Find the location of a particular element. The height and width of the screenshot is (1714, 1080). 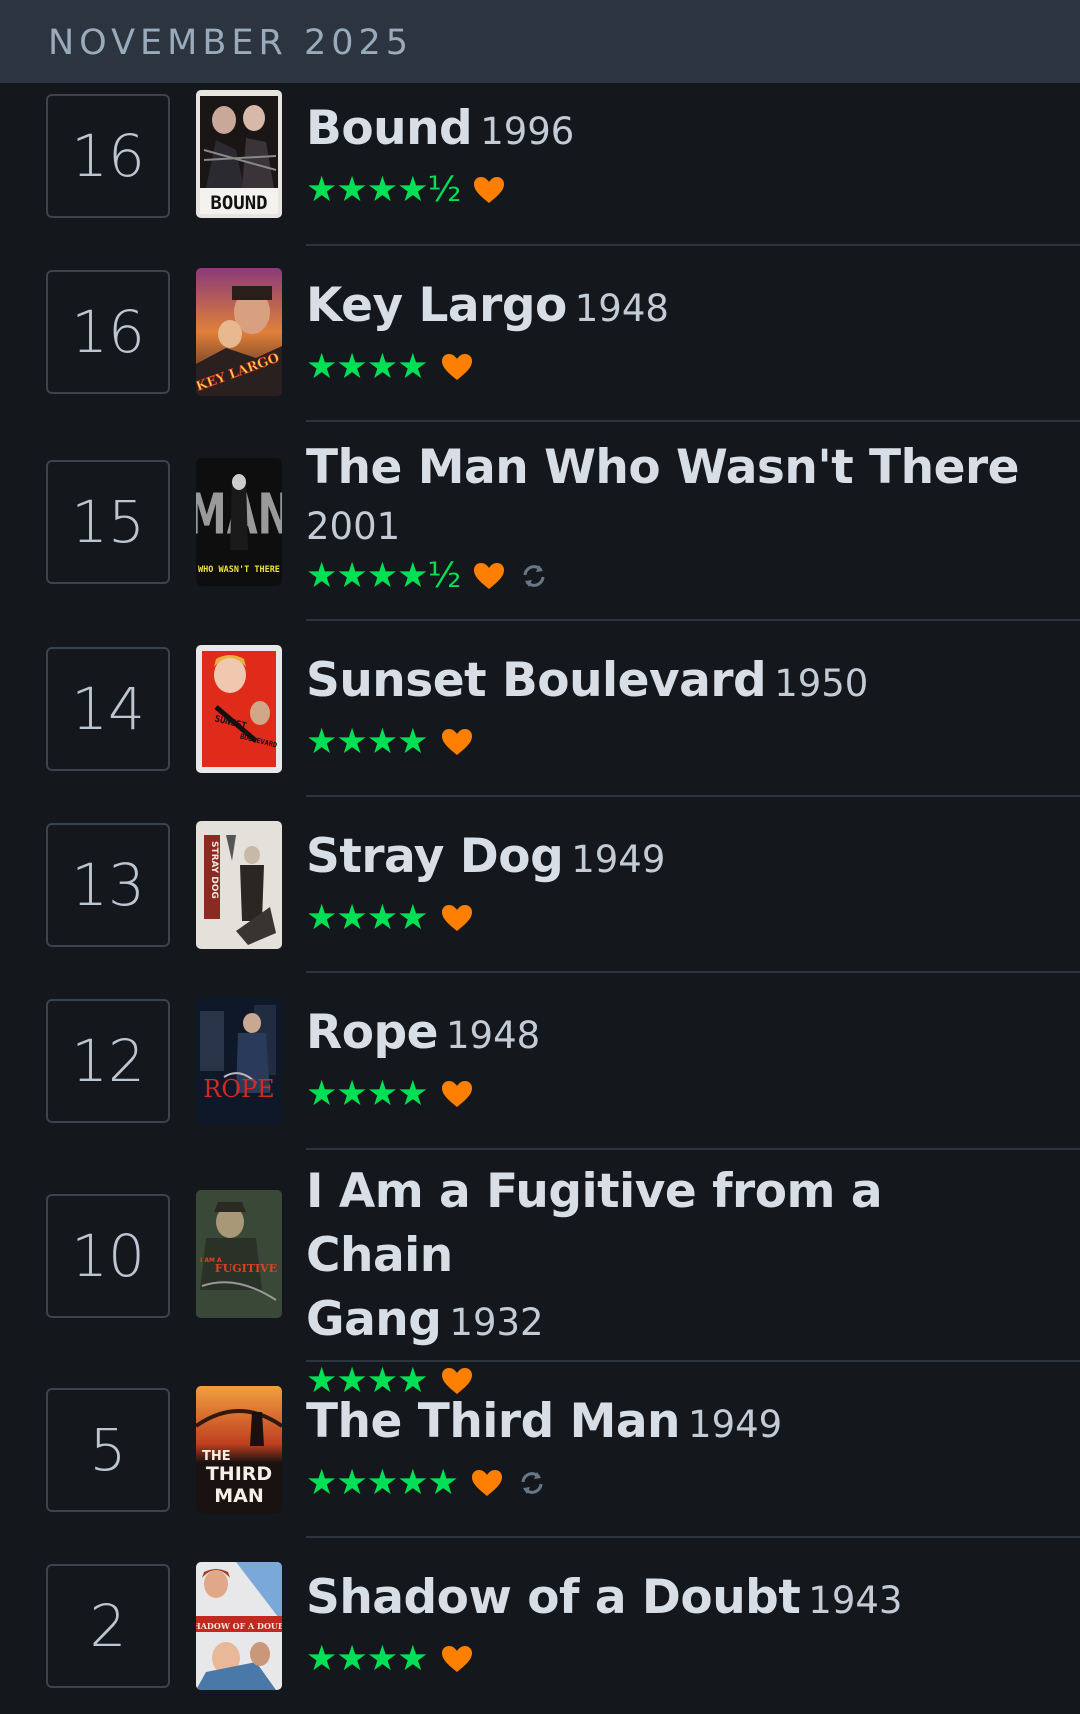

film-year: 1943 is located at coordinates (855, 1600).